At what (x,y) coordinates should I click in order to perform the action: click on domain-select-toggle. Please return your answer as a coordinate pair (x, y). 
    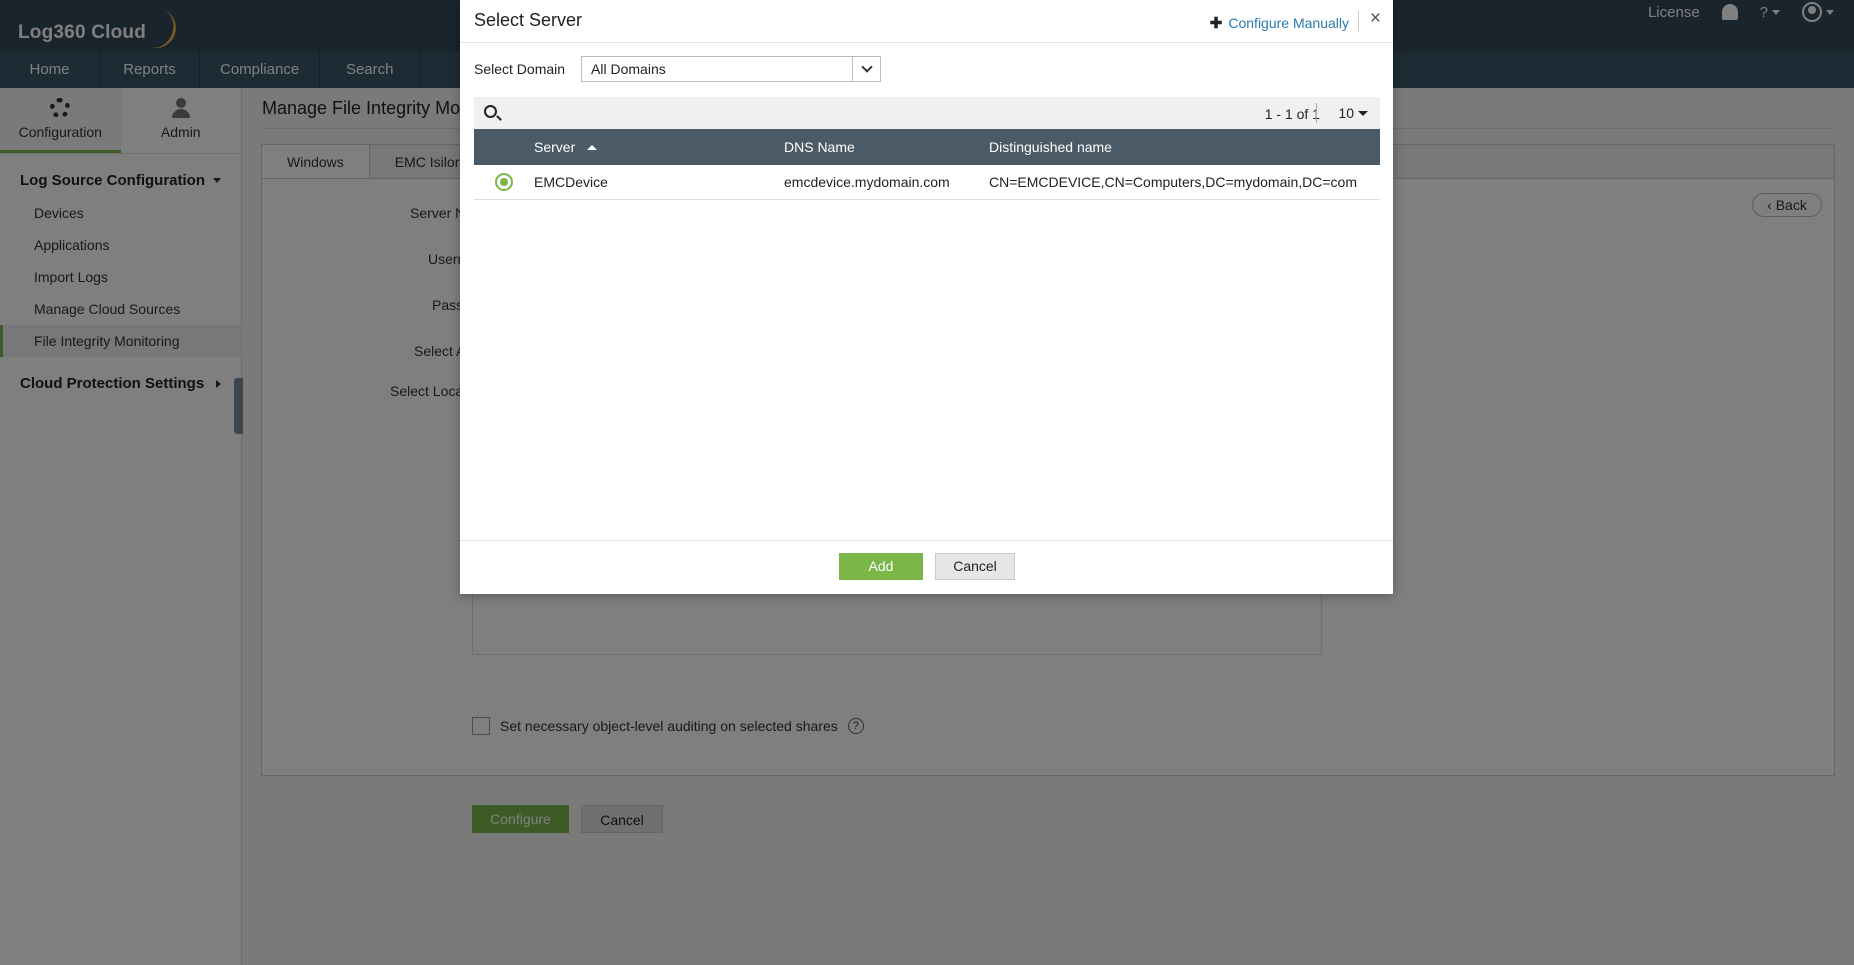
    Looking at the image, I should click on (866, 69).